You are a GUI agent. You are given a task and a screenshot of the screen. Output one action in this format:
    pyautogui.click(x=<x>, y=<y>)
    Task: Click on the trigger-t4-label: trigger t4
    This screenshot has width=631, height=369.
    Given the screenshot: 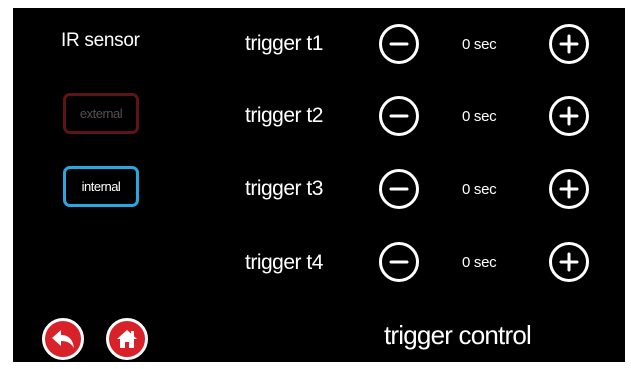 What is the action you would take?
    pyautogui.click(x=284, y=262)
    